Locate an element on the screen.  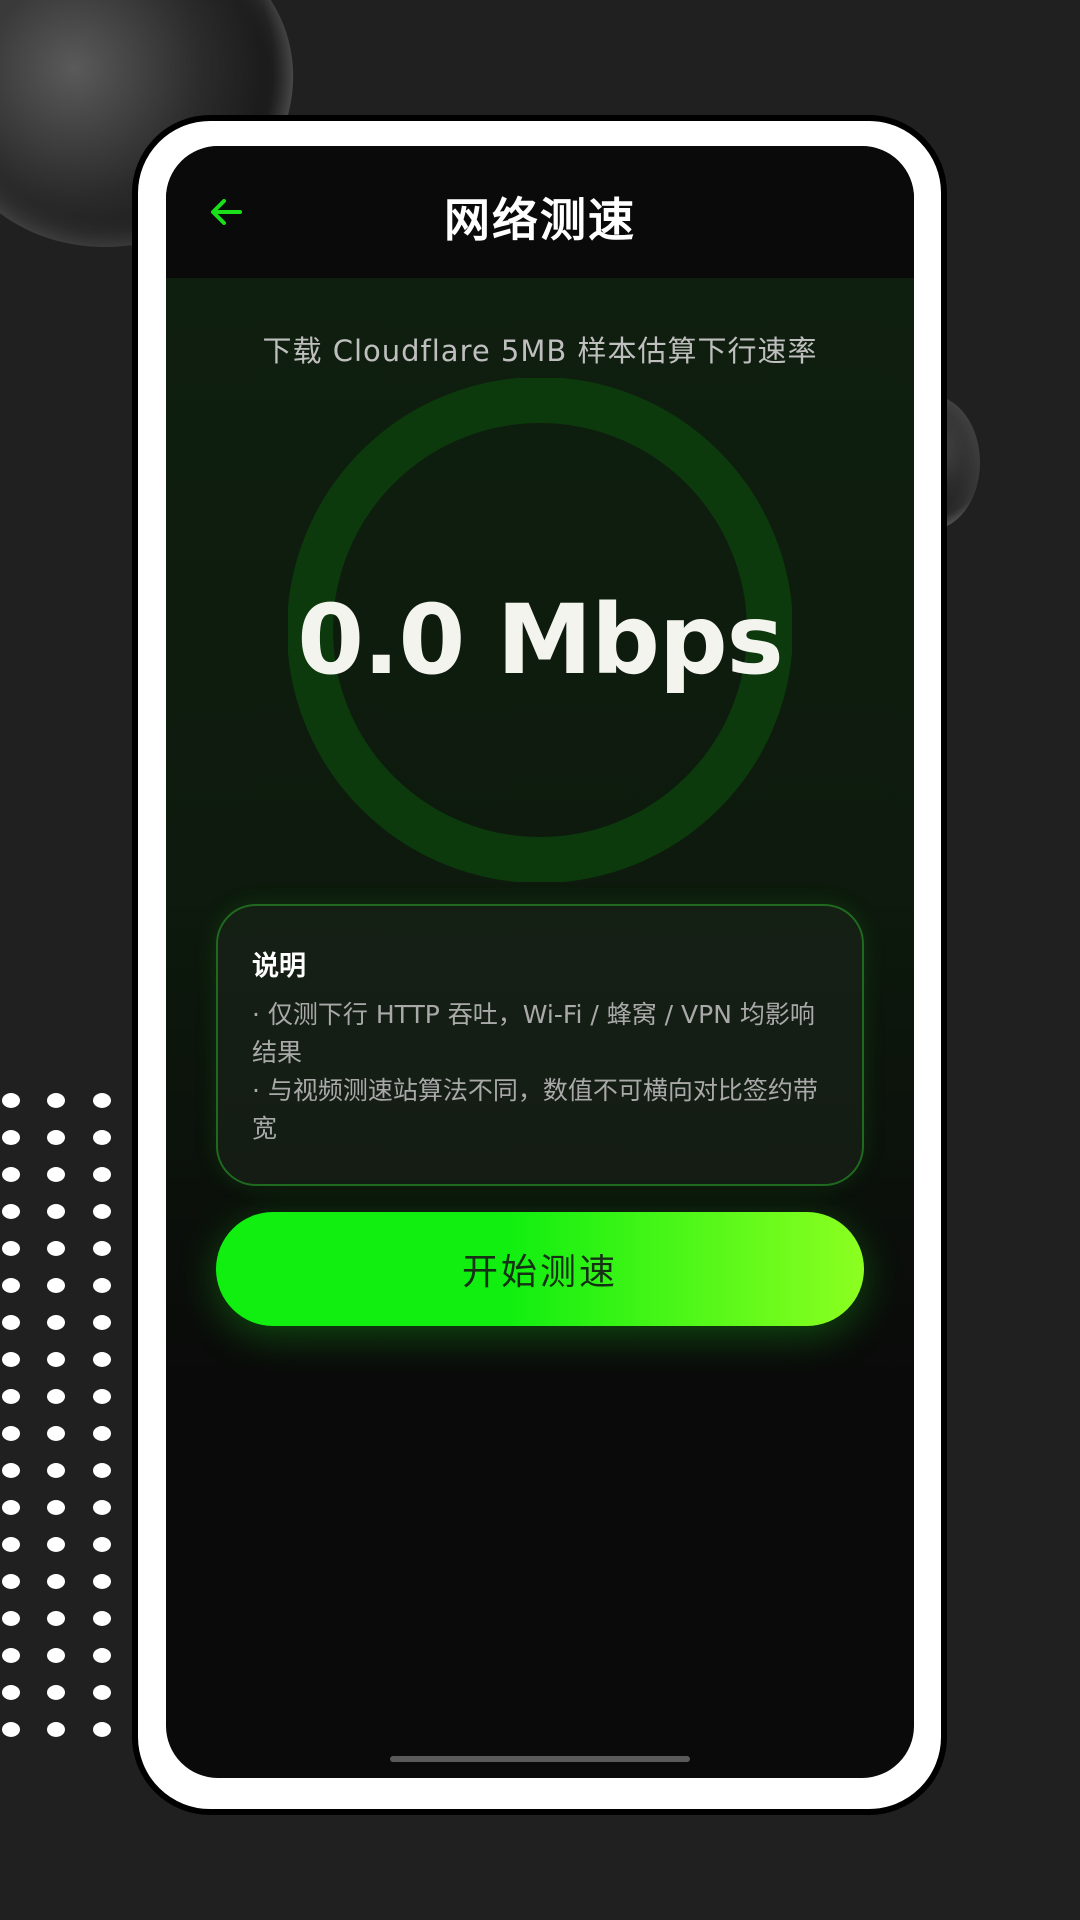
test-description: 下载 Cloudflare 5MB 样本估算下行速率 is located at coordinates (540, 351).